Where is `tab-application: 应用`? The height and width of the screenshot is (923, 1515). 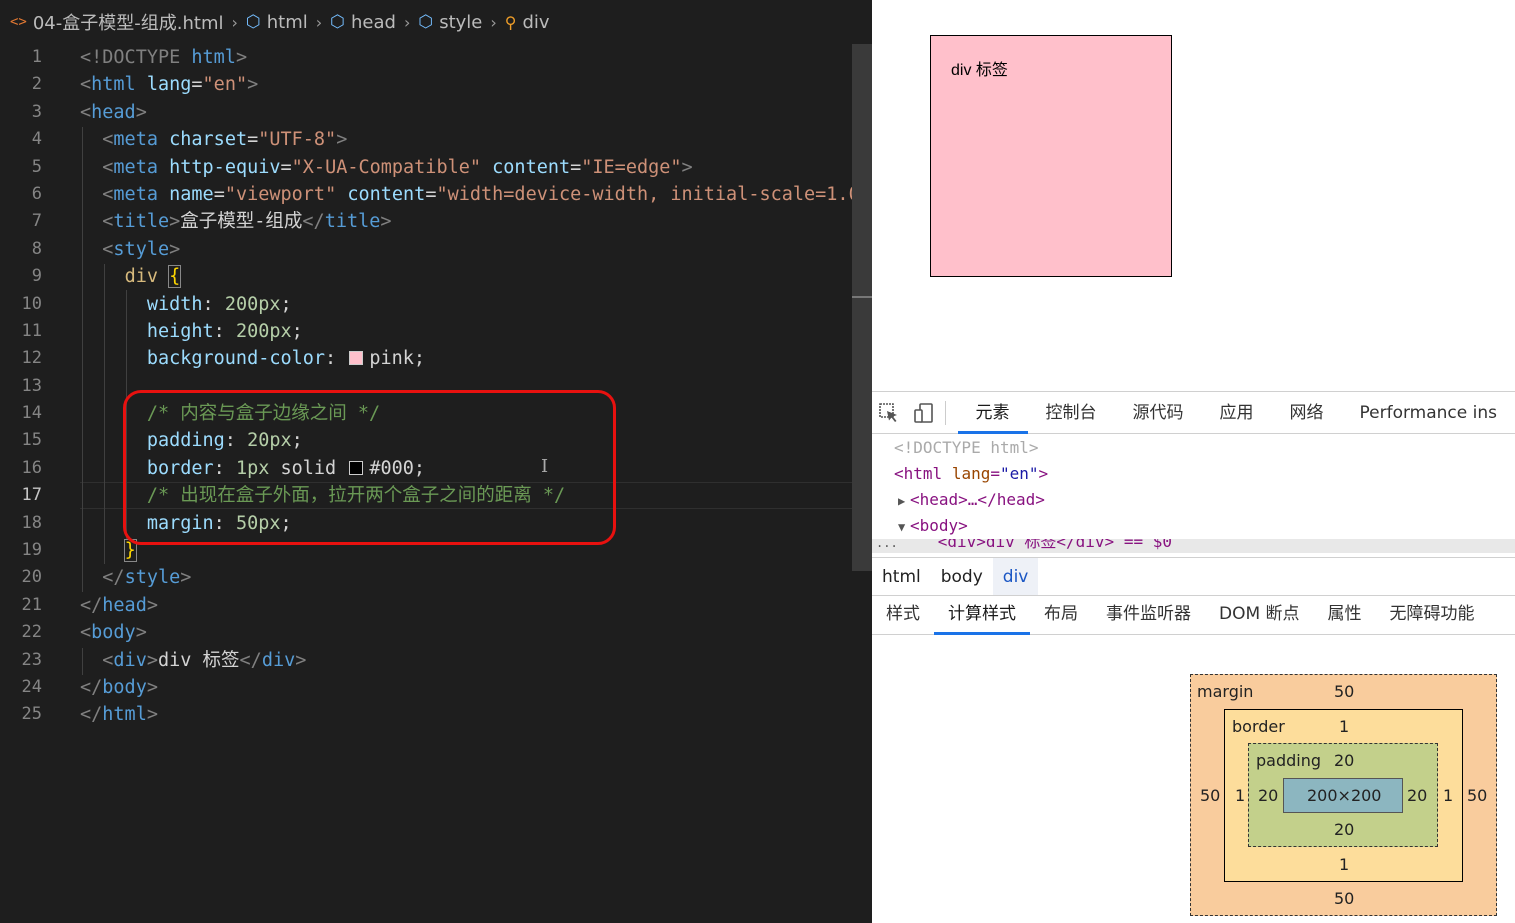
tab-application: 应用 is located at coordinates (1237, 413).